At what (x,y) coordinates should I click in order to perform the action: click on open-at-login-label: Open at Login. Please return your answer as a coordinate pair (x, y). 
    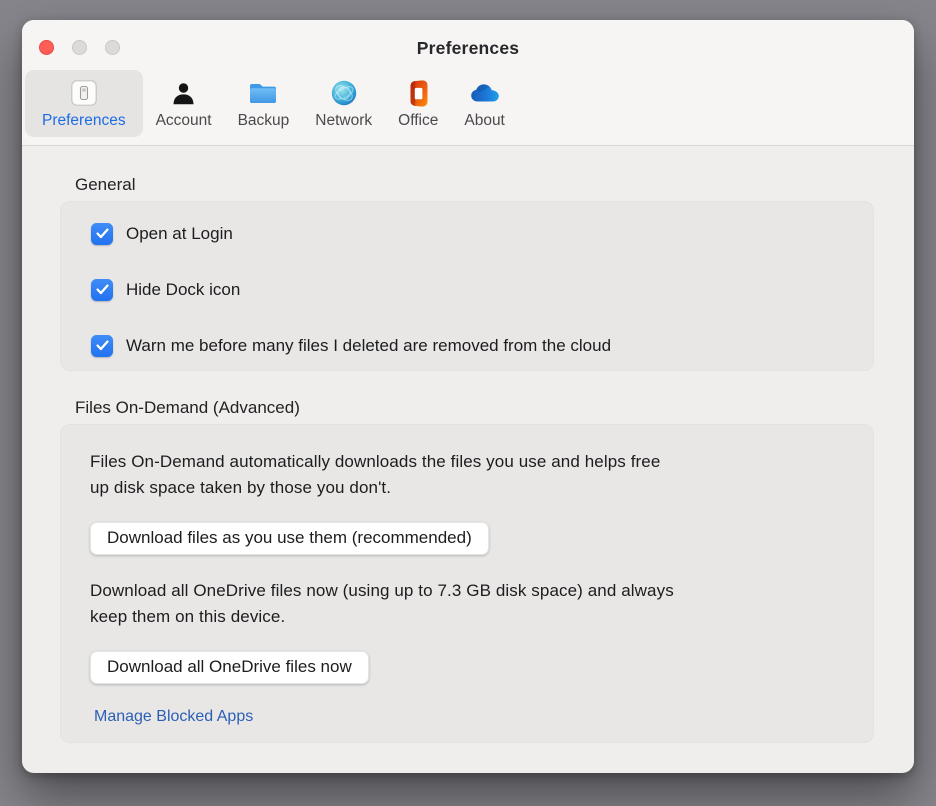
    Looking at the image, I should click on (179, 233).